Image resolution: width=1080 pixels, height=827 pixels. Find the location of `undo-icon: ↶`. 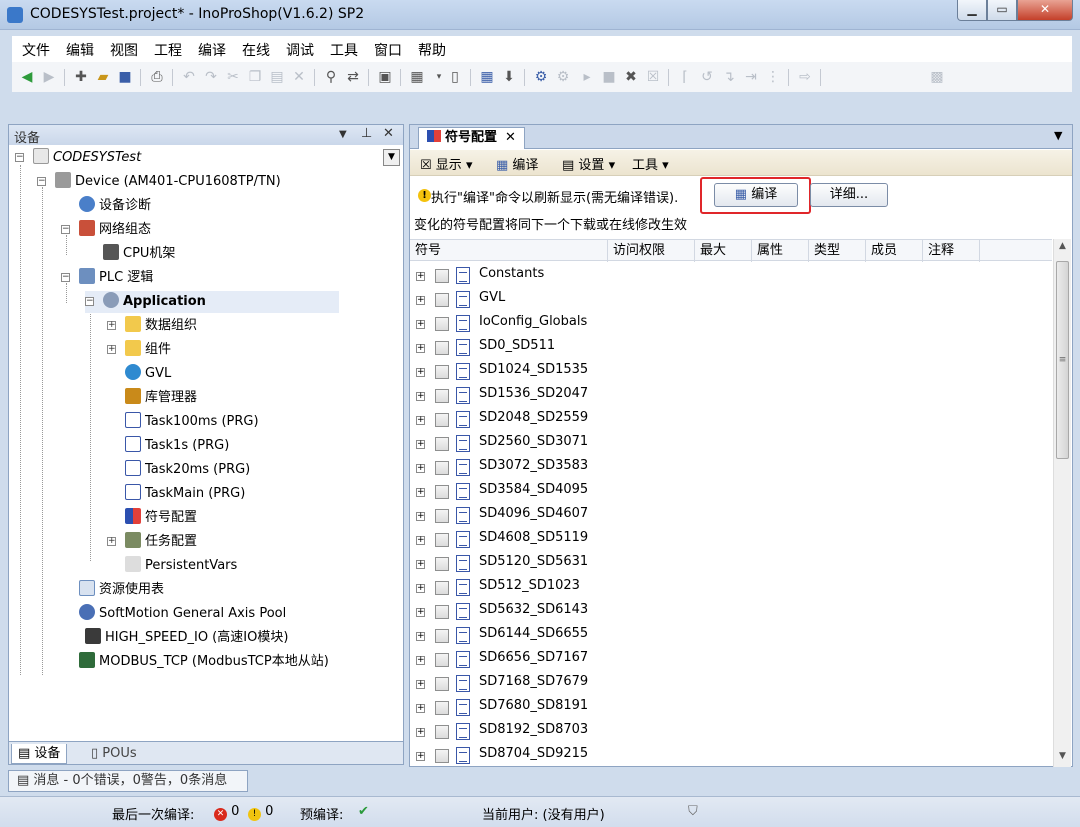

undo-icon: ↶ is located at coordinates (189, 77).